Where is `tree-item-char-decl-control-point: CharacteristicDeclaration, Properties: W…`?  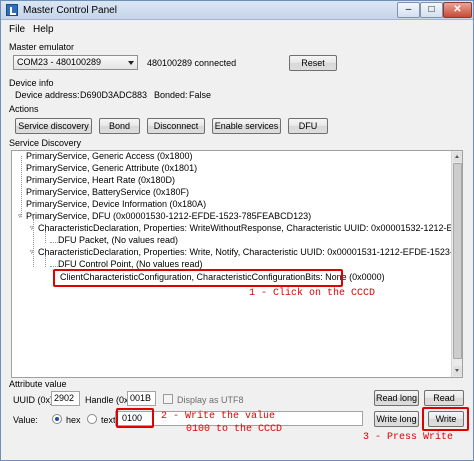
tree-item-char-decl-control-point: CharacteristicDeclaration, Properties: W… is located at coordinates (250, 252).